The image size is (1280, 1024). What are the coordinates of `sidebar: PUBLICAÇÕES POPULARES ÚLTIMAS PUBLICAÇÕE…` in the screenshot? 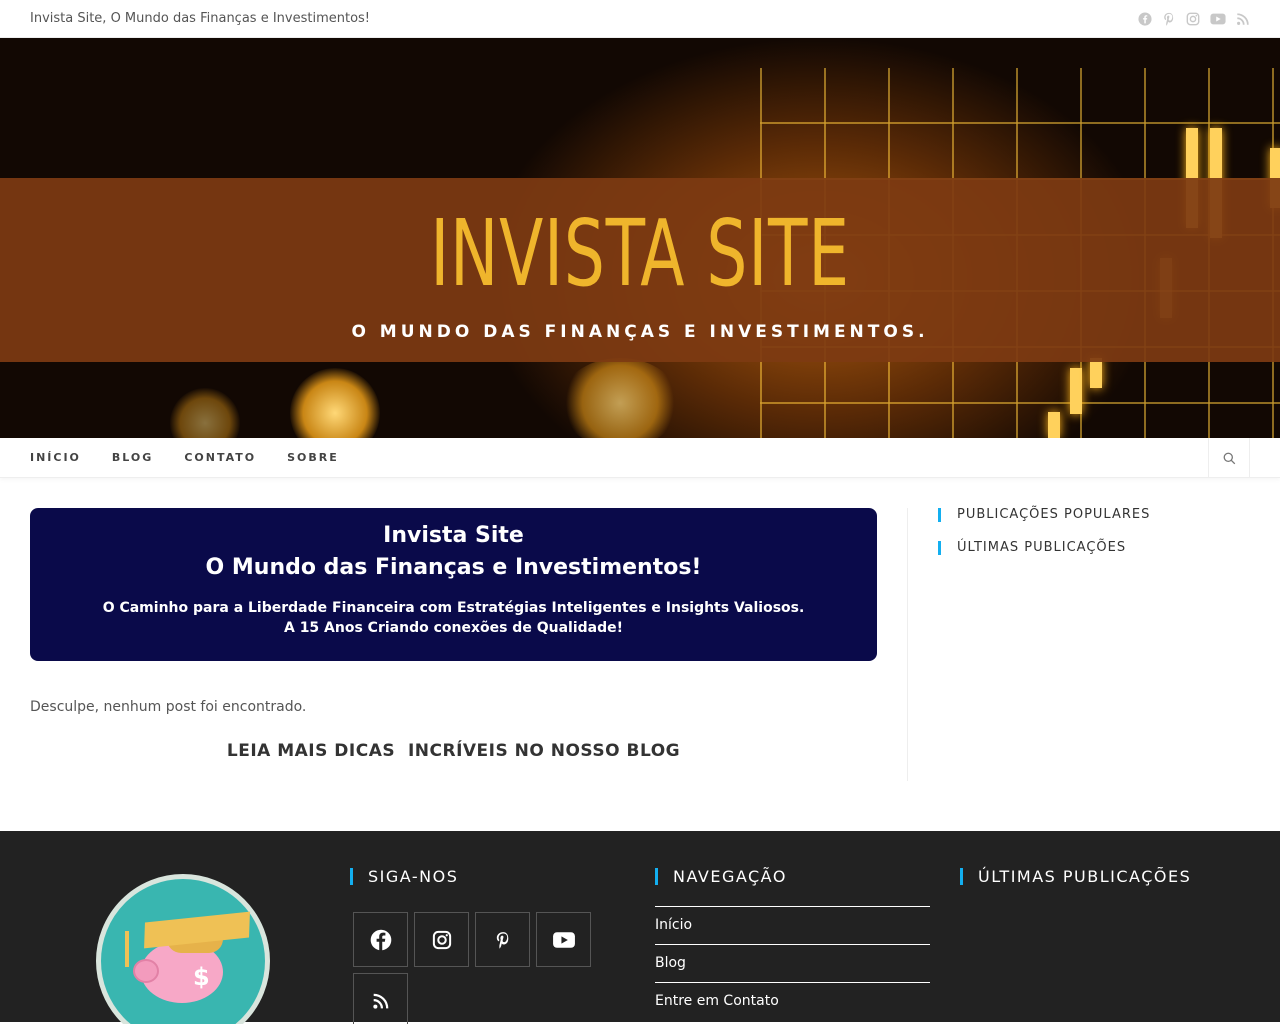 It's located at (1078, 644).